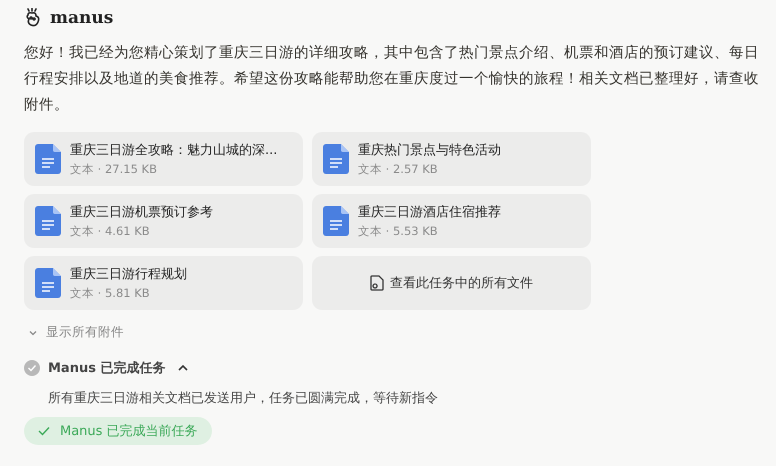 The image size is (776, 466). Describe the element at coordinates (32, 368) in the screenshot. I see `check-circle-icon` at that location.